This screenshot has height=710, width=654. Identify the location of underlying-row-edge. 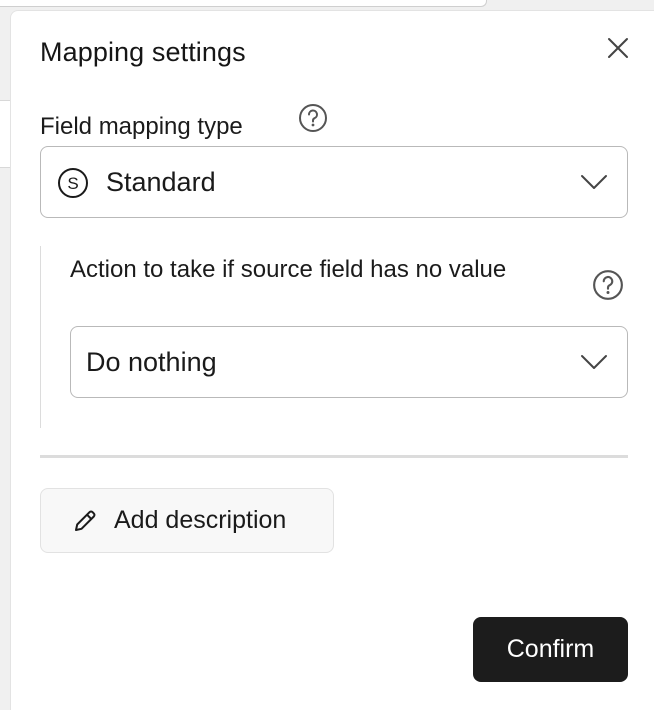
(5, 134).